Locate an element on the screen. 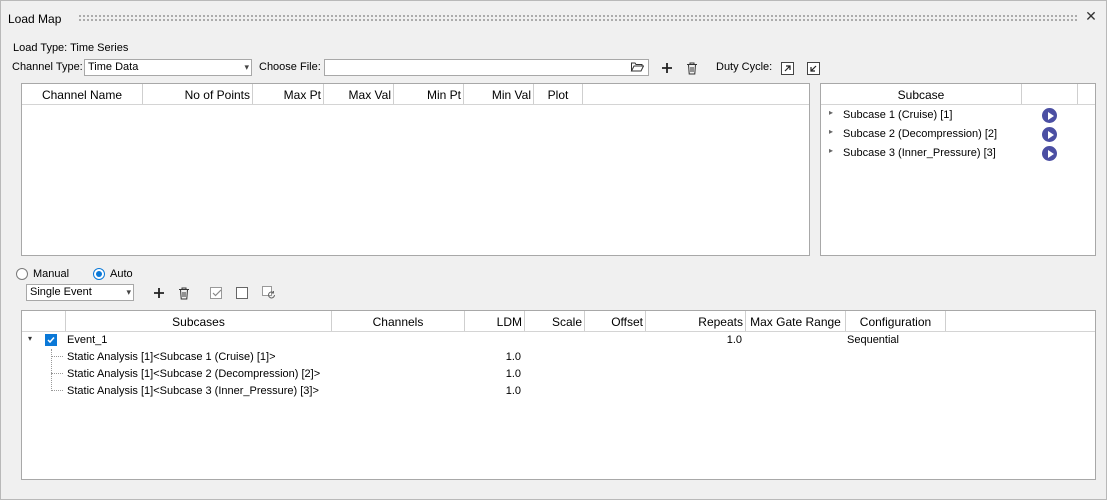  event-type-value: Single Event is located at coordinates (61, 292).